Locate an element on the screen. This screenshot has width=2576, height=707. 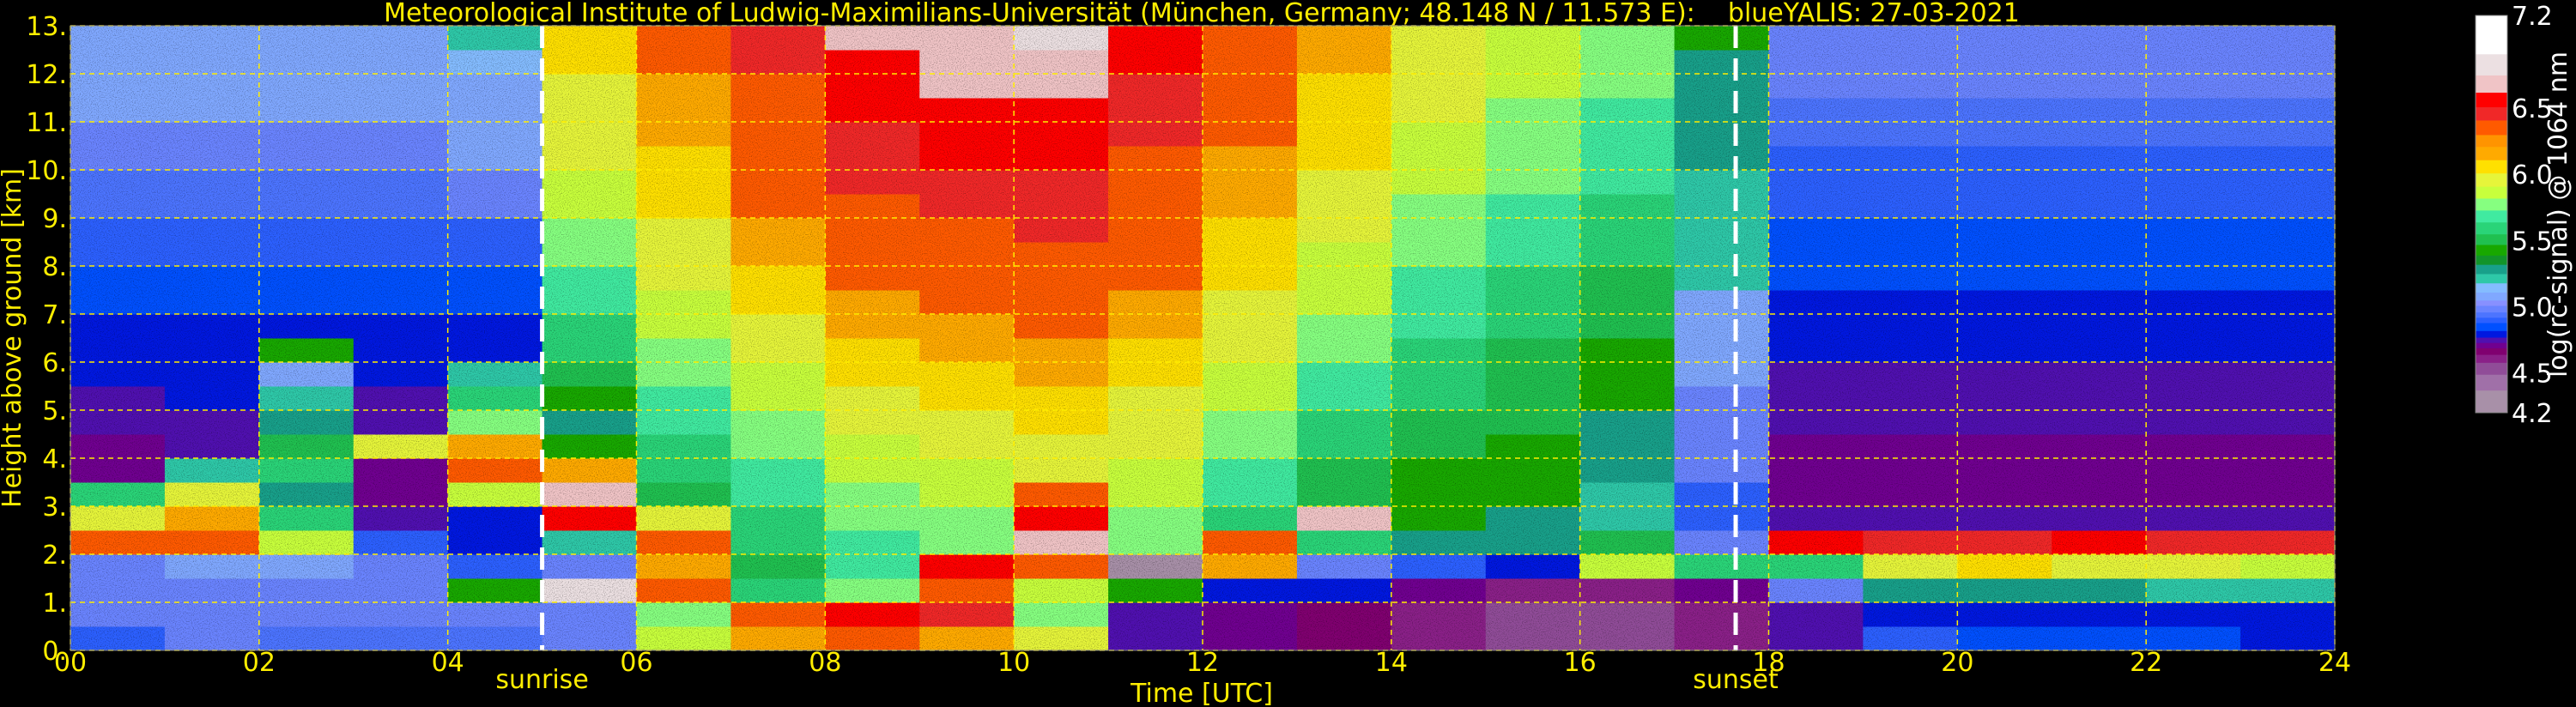
x-tick-labels: 00 02 04 06 08 10 12 14 16 18 20 22 24 is located at coordinates (1202, 663).